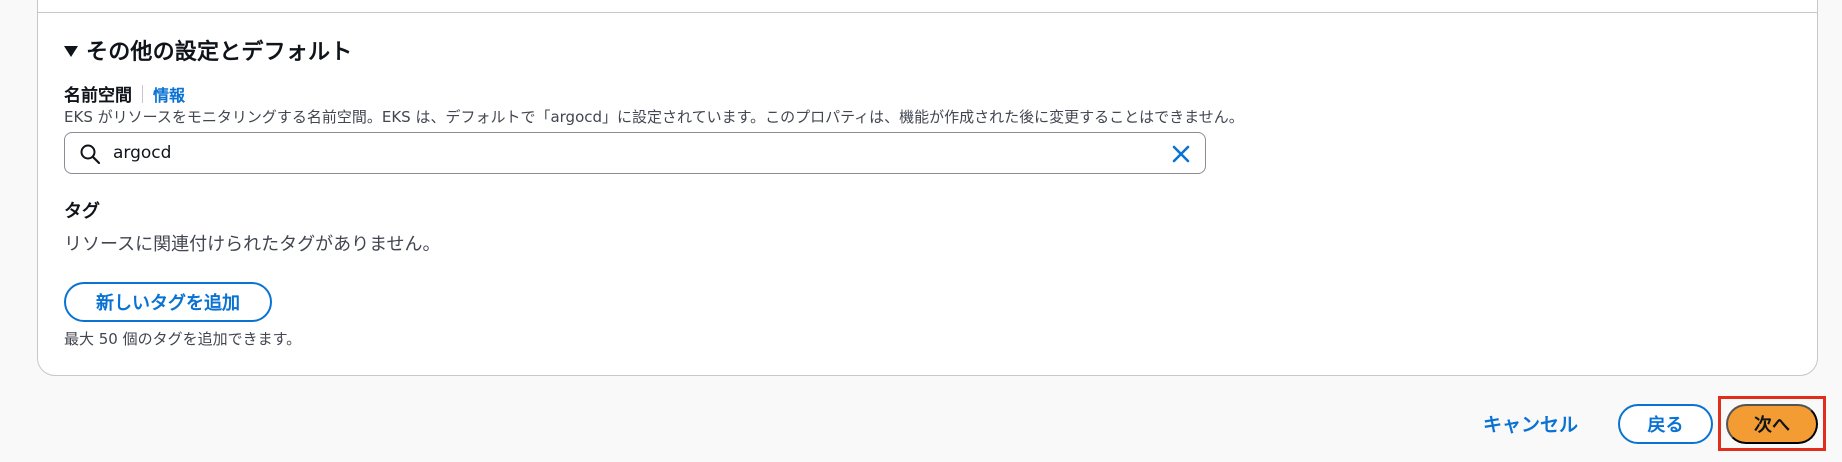  What do you see at coordinates (219, 52) in the screenshot?
I see `section-title: その他の設定とデフォルト` at bounding box center [219, 52].